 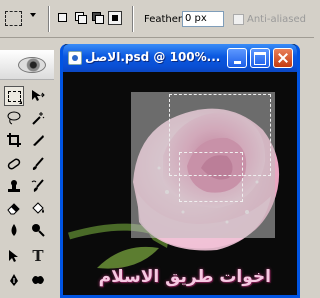 I want to click on path-selection-tool, so click(x=14, y=256).